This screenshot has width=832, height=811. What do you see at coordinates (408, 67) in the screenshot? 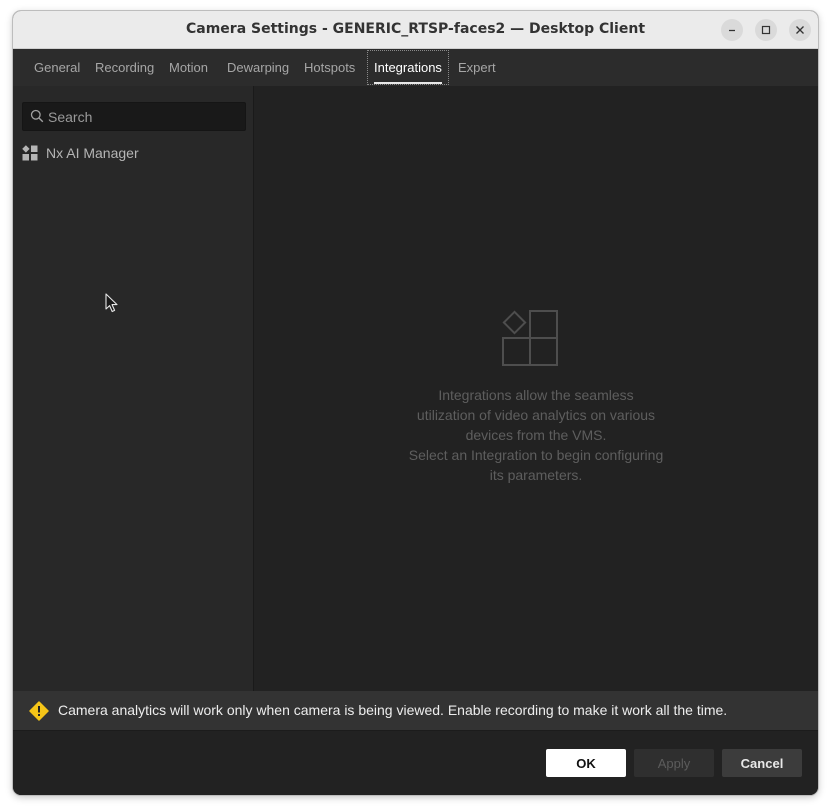
I see `tab-integrations: Integrations` at bounding box center [408, 67].